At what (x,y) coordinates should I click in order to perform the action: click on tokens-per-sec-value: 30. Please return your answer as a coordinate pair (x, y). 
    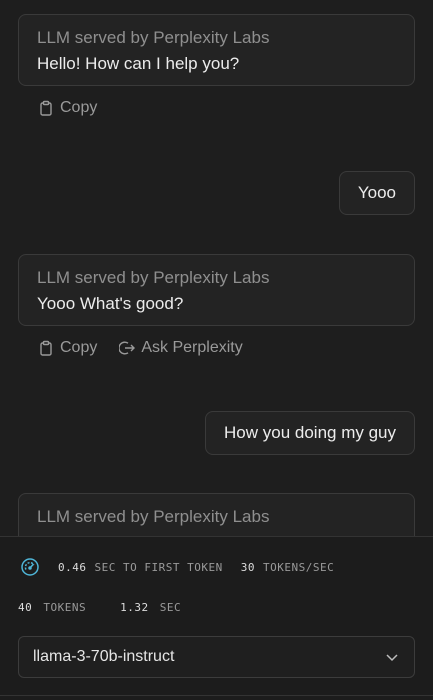
    Looking at the image, I should click on (247, 567).